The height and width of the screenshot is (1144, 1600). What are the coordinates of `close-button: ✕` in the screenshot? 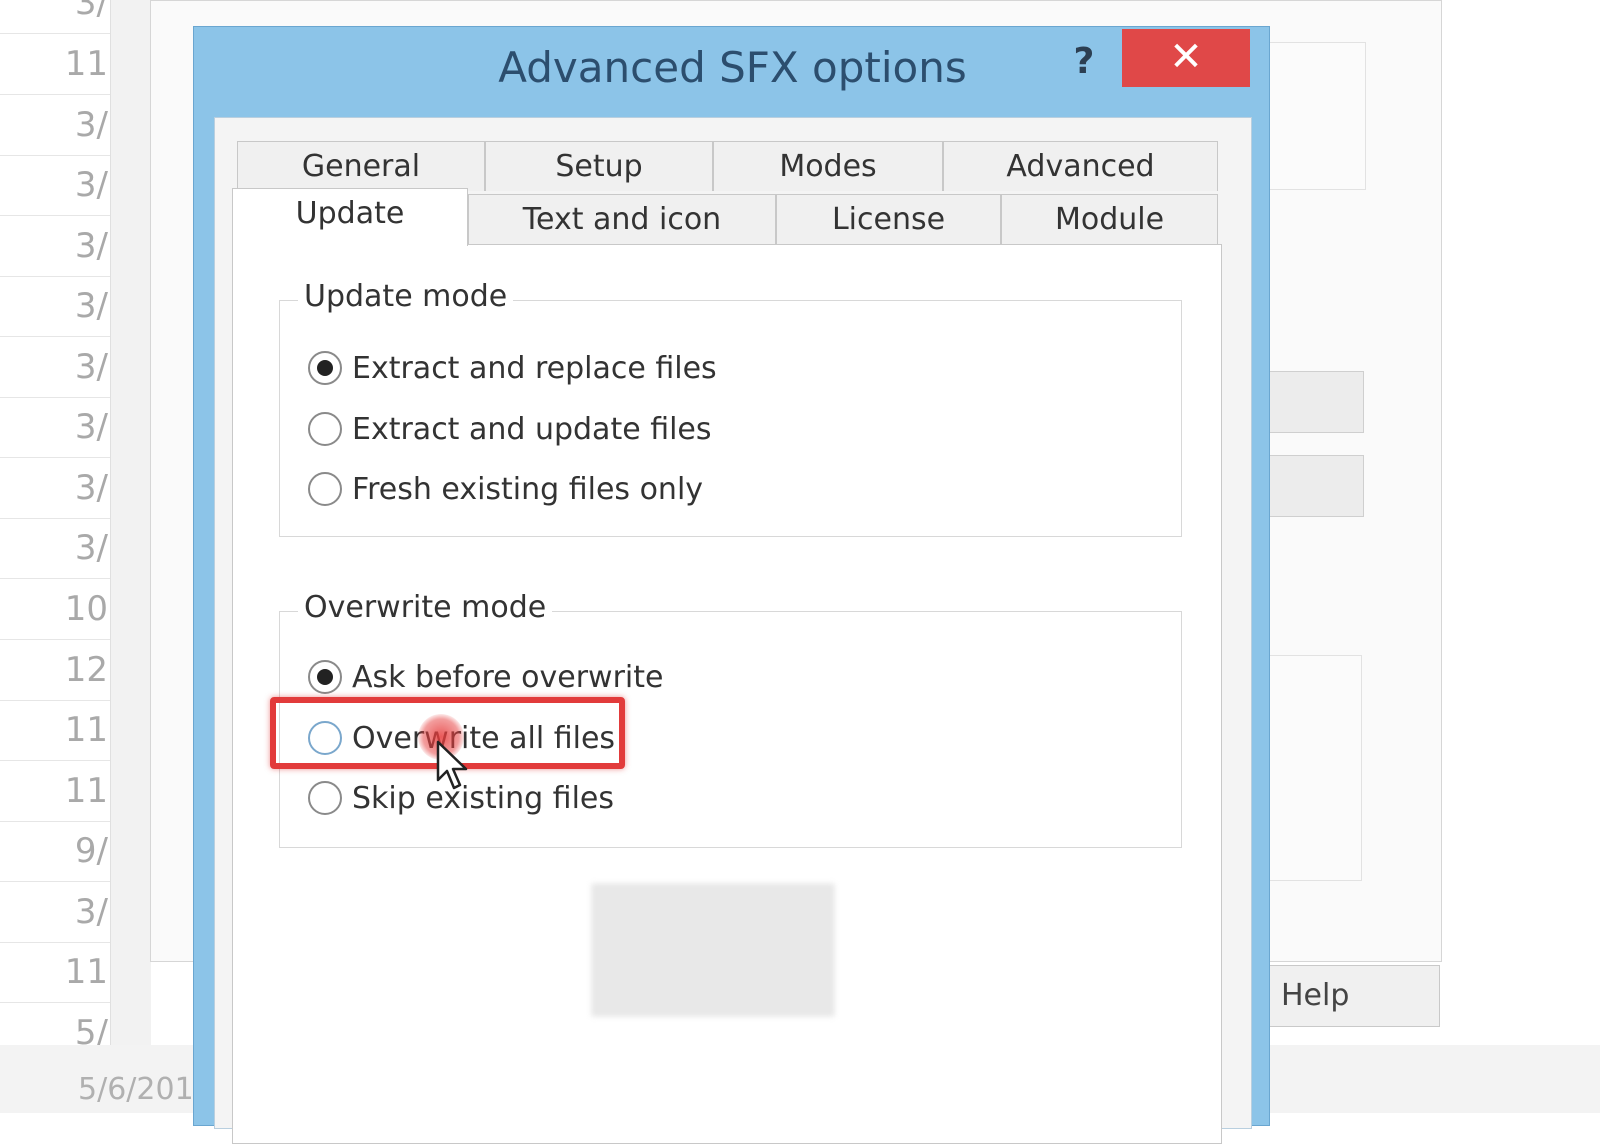 It's located at (1186, 58).